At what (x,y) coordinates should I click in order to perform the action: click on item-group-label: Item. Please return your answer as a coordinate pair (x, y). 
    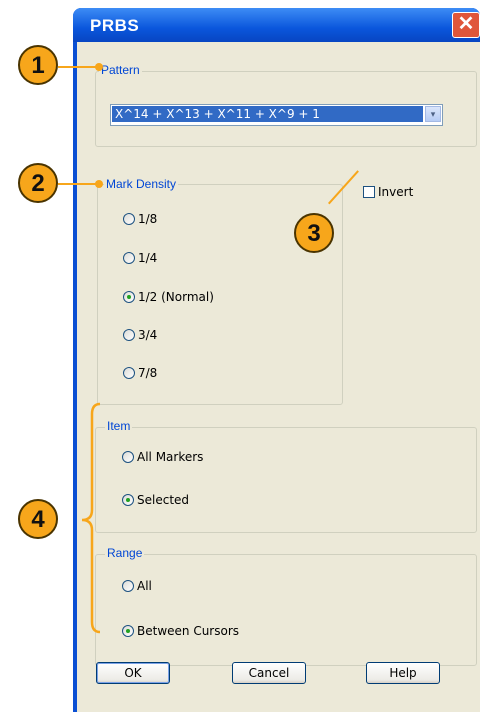
    Looking at the image, I should click on (119, 426).